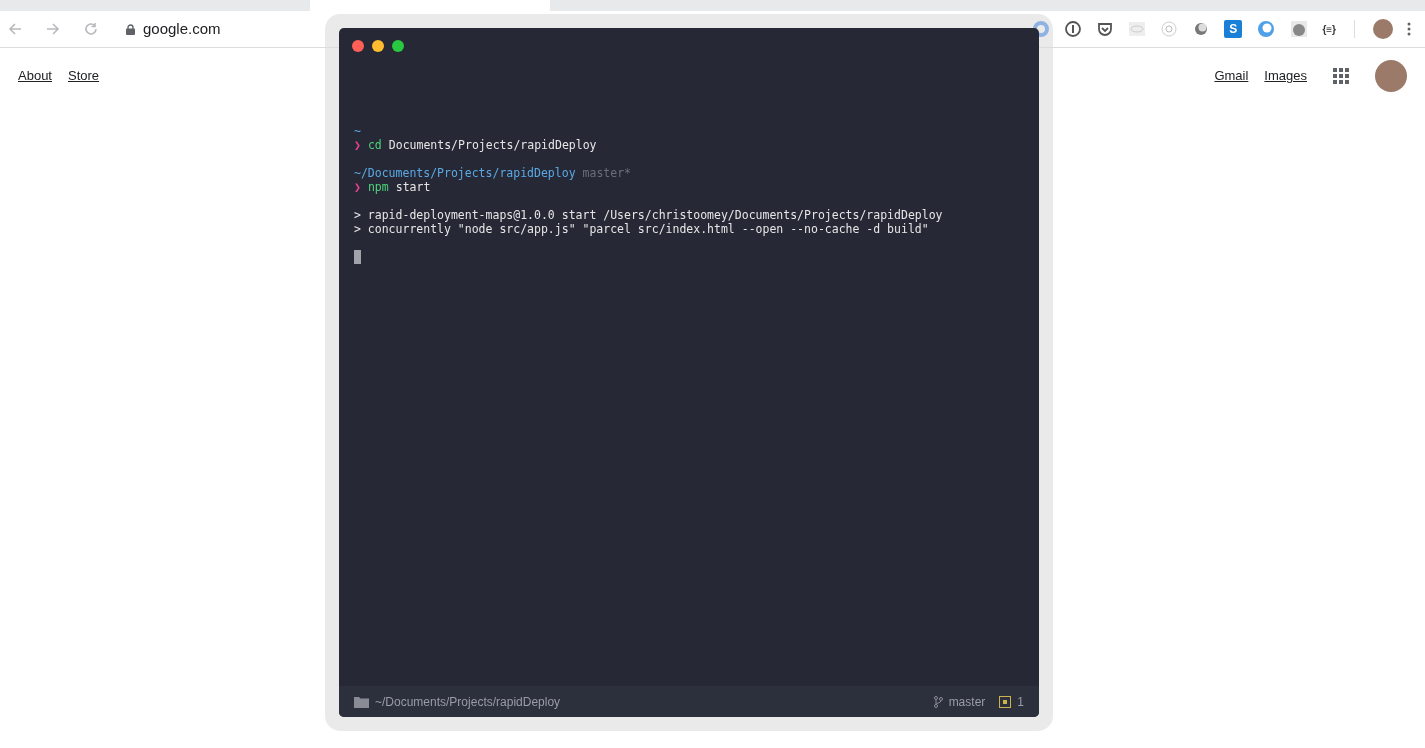  I want to click on s-icon: S, so click(1233, 29).